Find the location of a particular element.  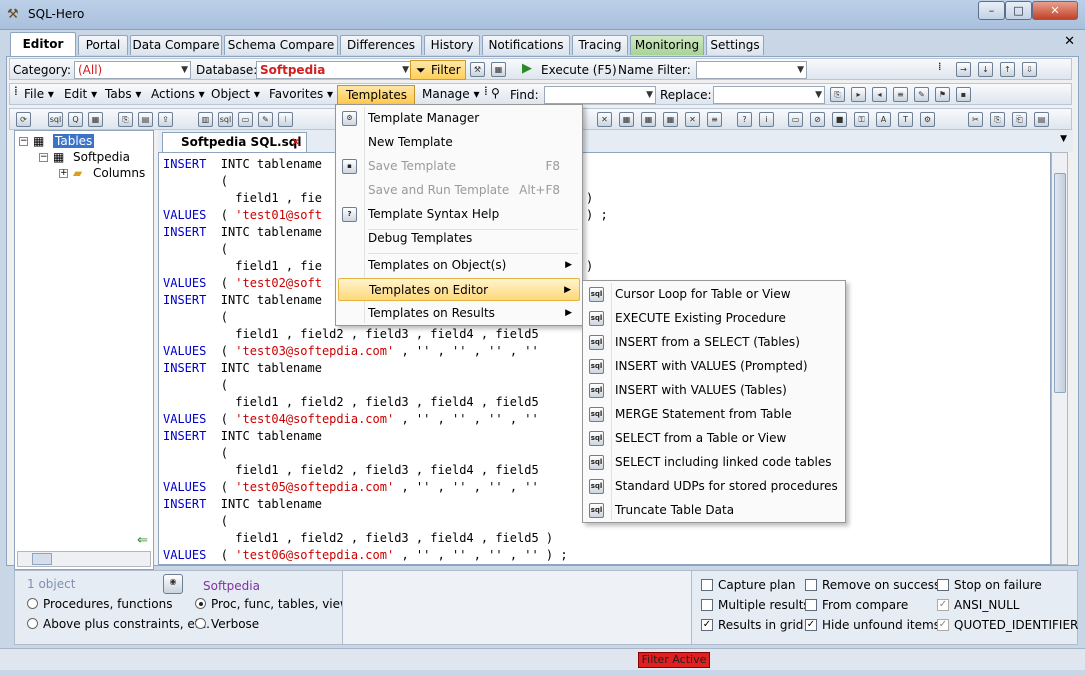

tab-differences: Differences is located at coordinates (381, 45).